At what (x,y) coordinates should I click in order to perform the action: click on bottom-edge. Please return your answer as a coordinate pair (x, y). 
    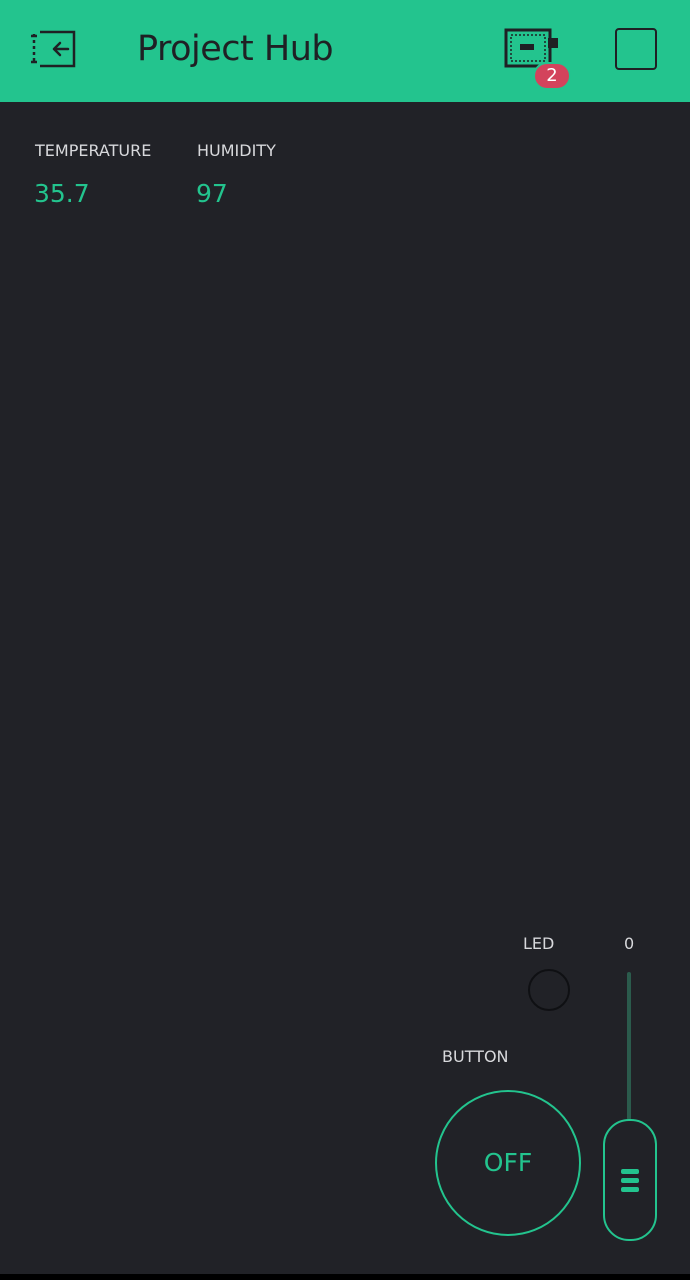
    Looking at the image, I should click on (345, 1277).